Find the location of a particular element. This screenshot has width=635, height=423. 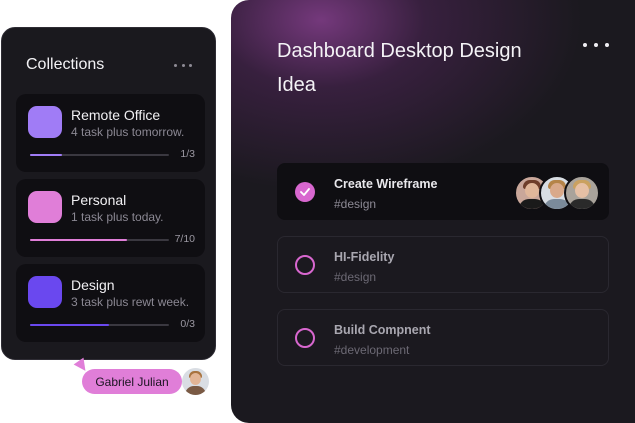

task-title: Create Wireframe is located at coordinates (386, 184).